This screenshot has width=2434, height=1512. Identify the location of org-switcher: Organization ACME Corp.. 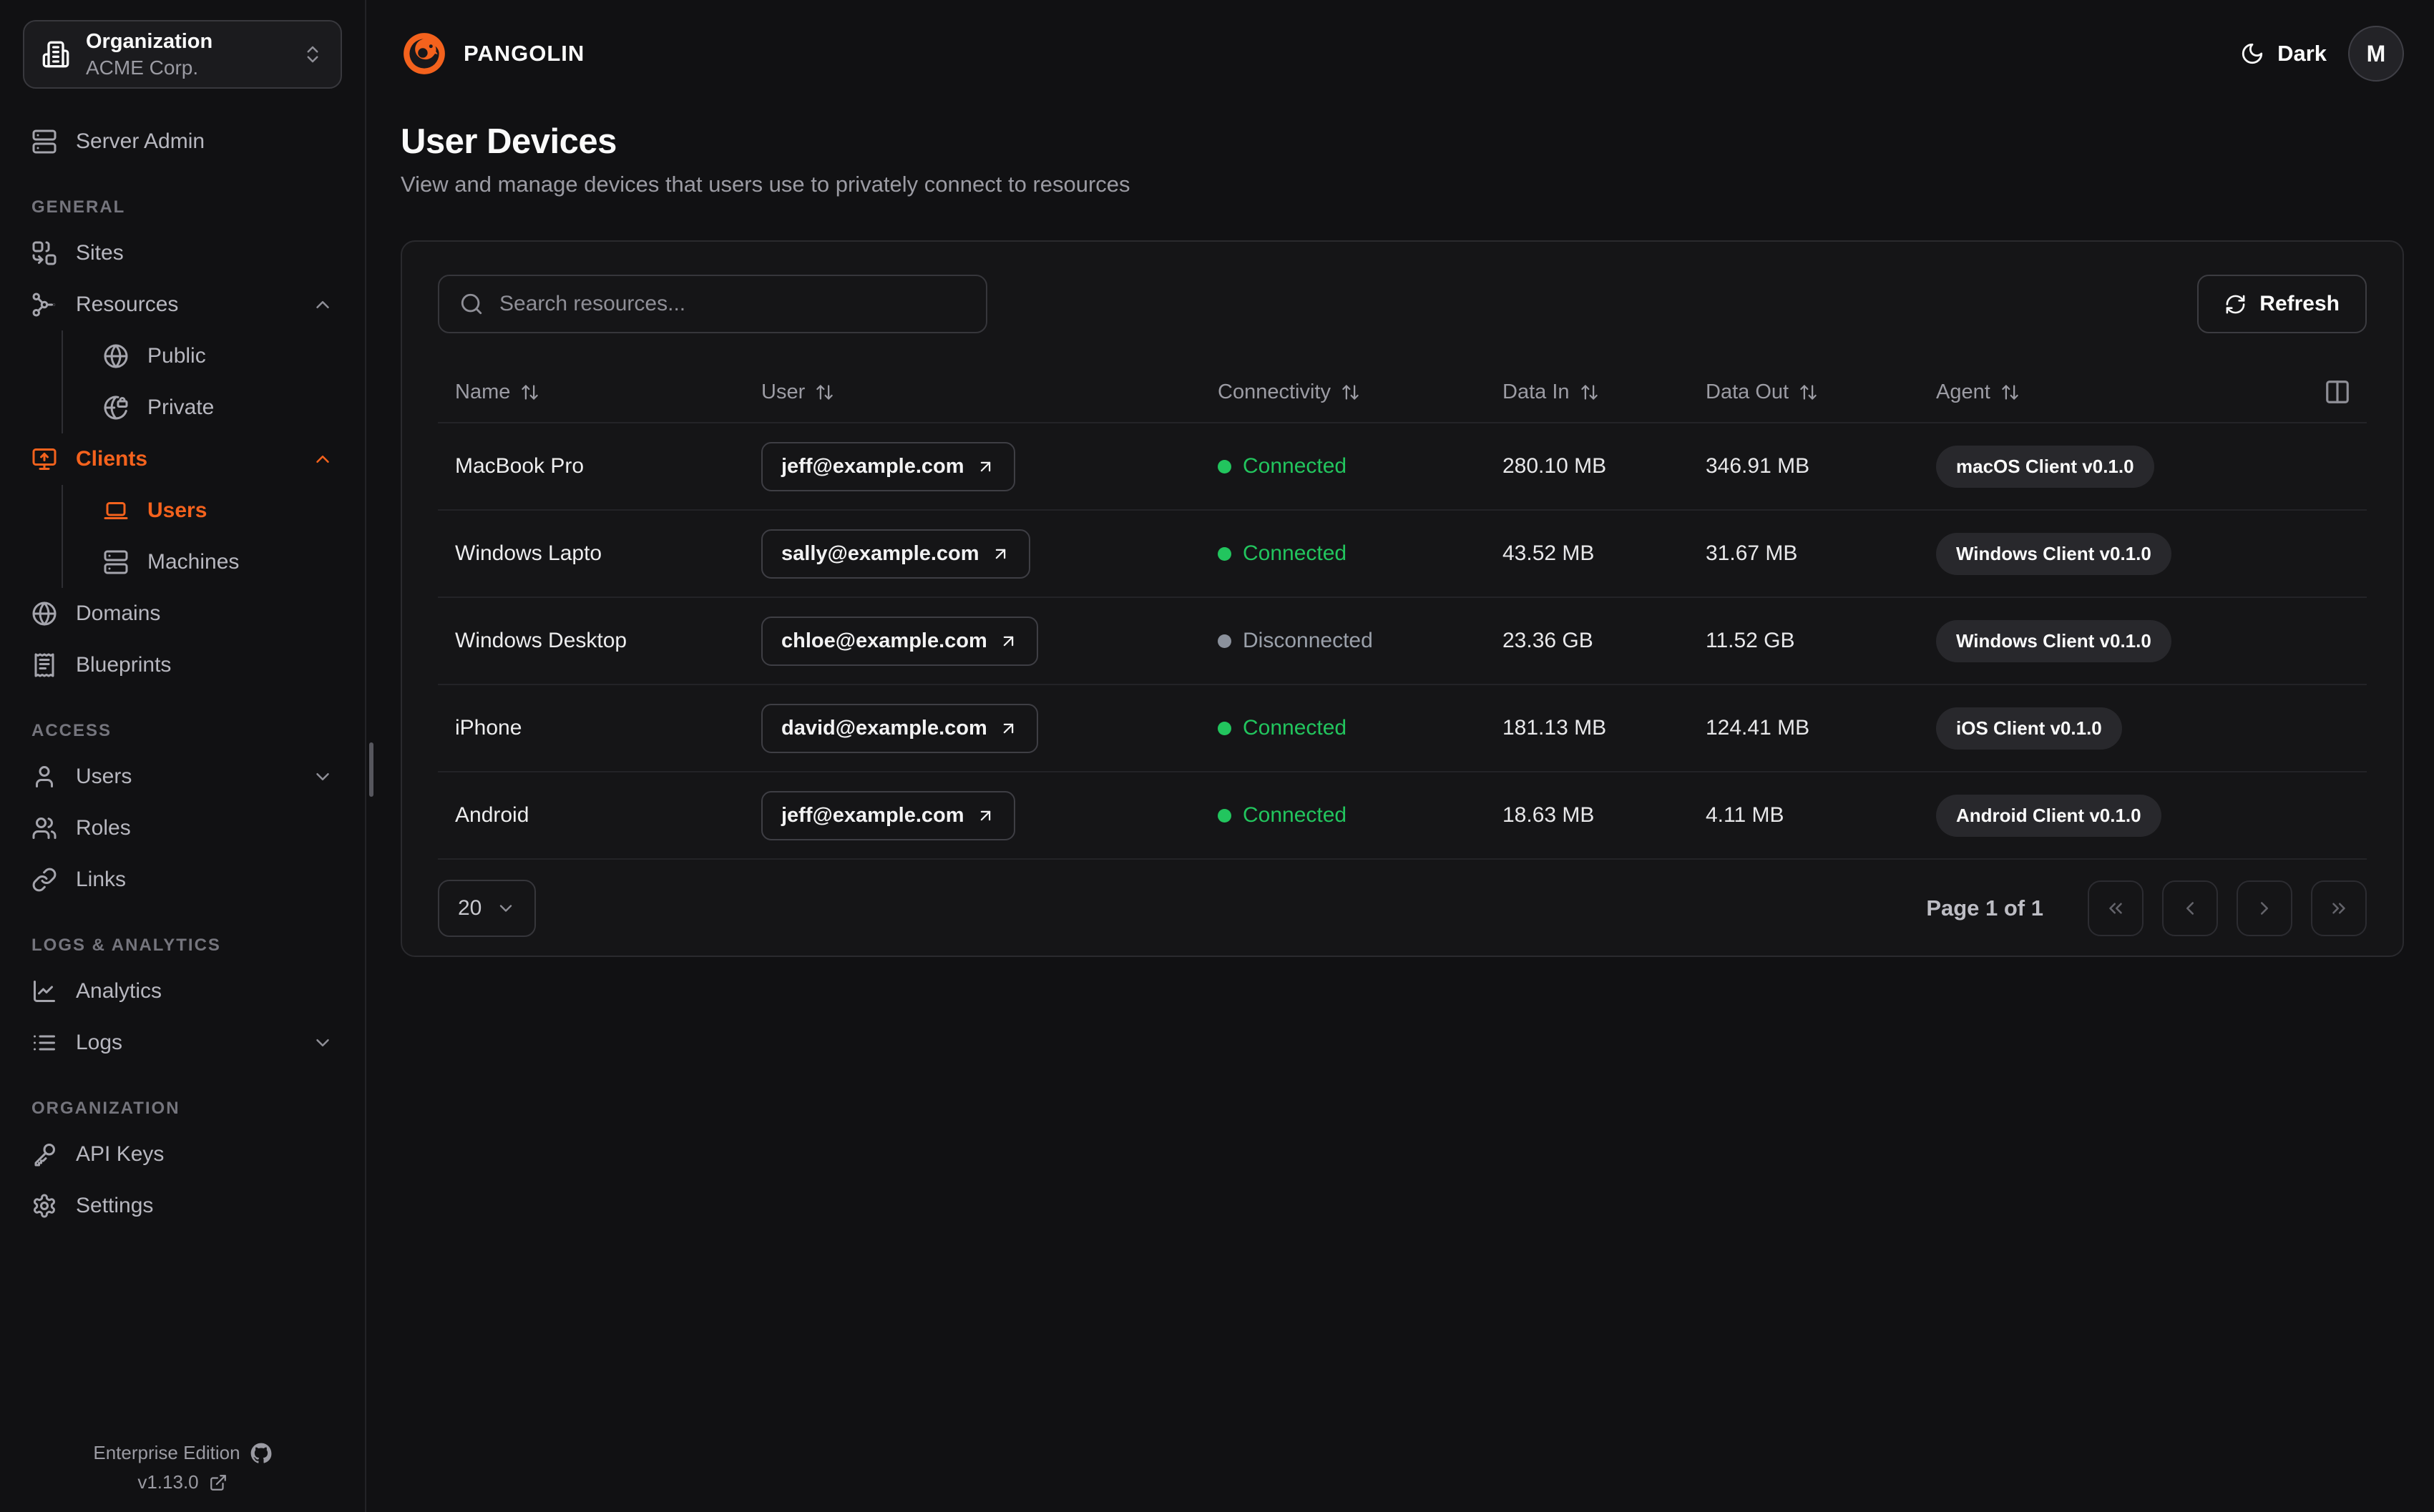
(182, 54).